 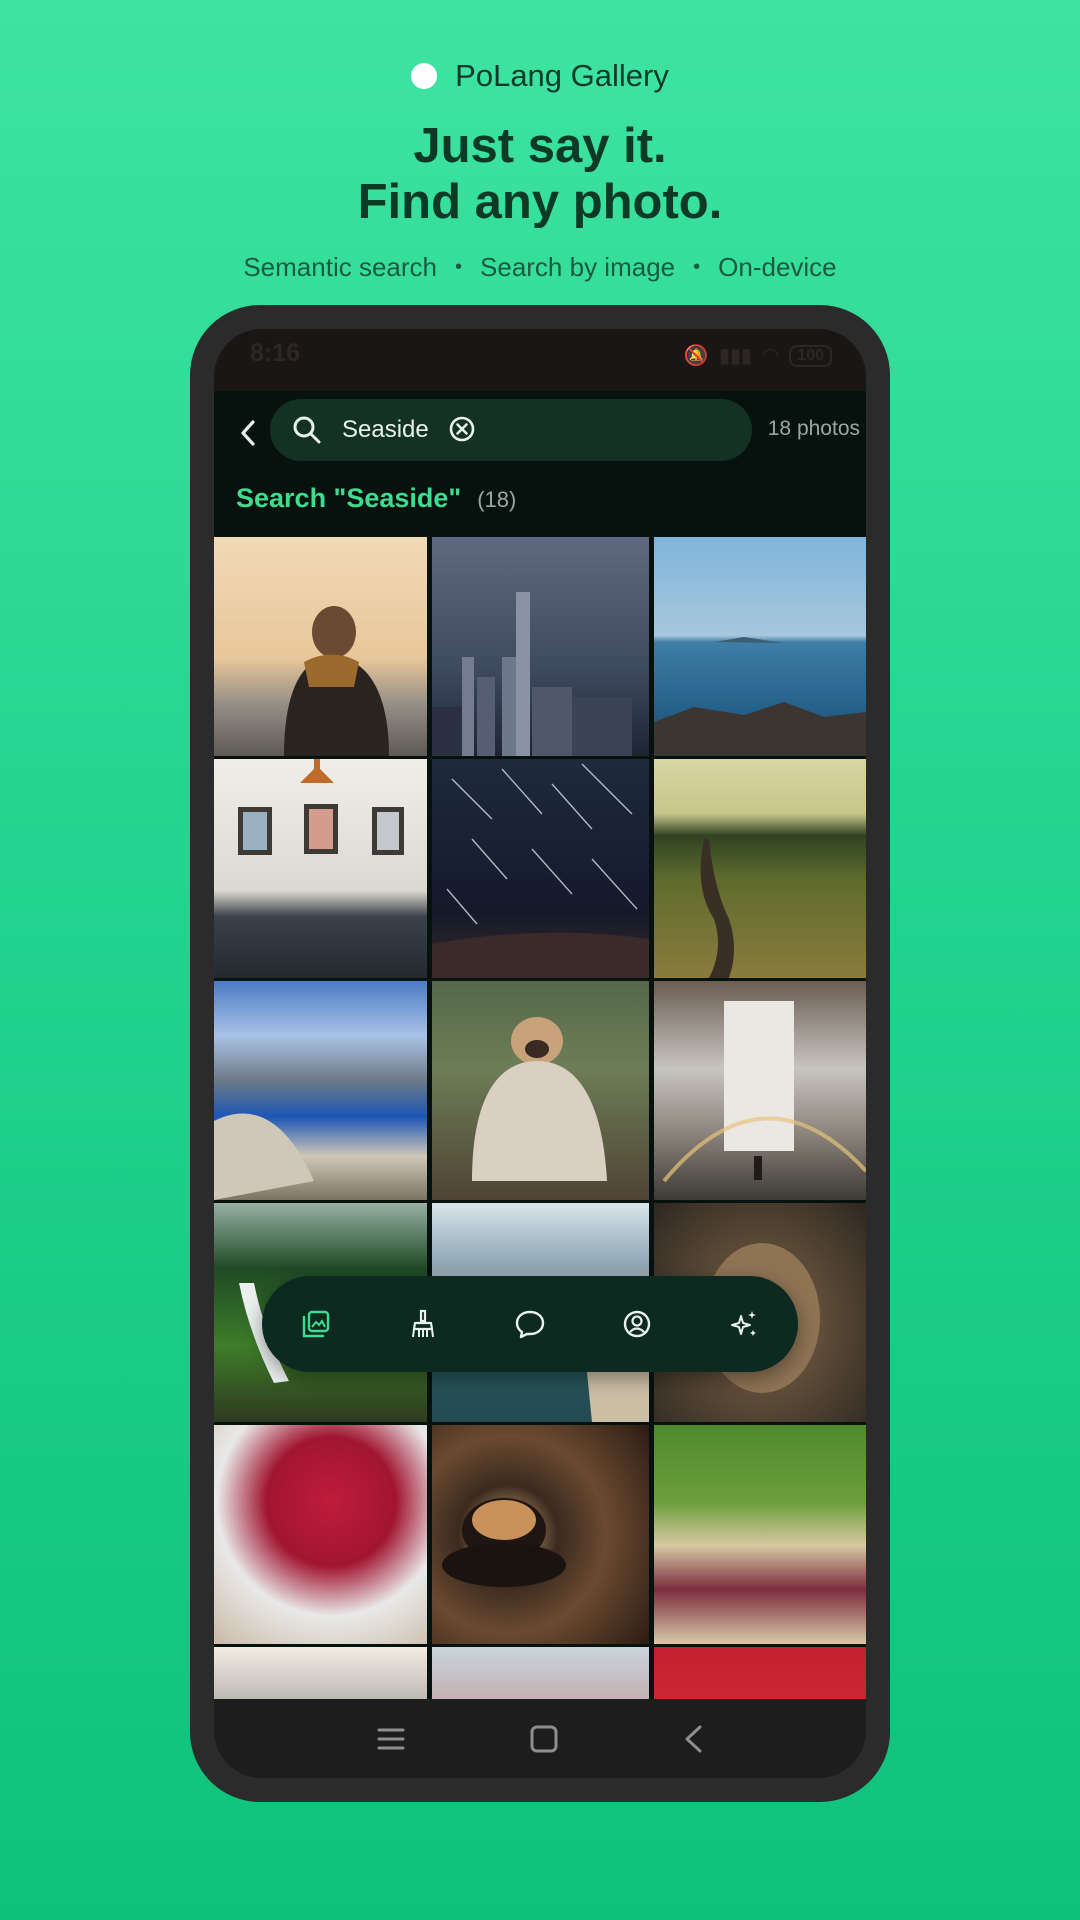 What do you see at coordinates (777, 267) in the screenshot?
I see `feature-on-device: On-device` at bounding box center [777, 267].